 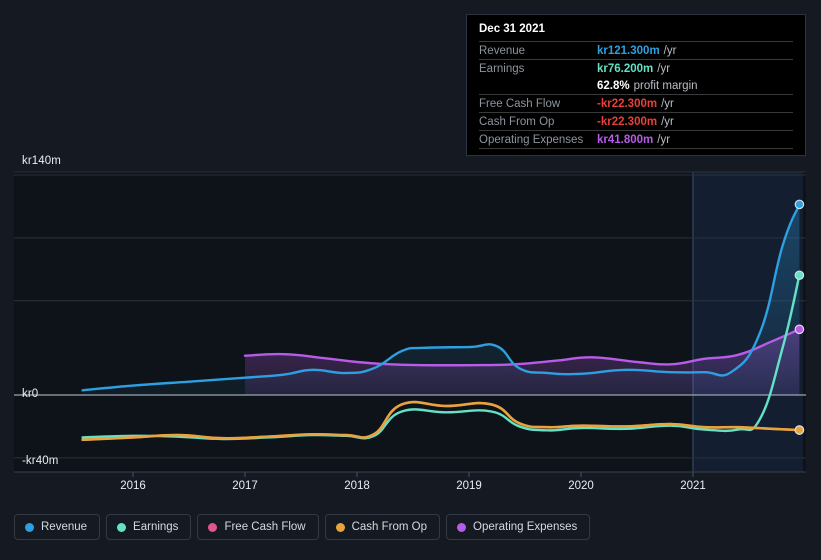 What do you see at coordinates (613, 85) in the screenshot?
I see `tooltip-row-value: 62.8%` at bounding box center [613, 85].